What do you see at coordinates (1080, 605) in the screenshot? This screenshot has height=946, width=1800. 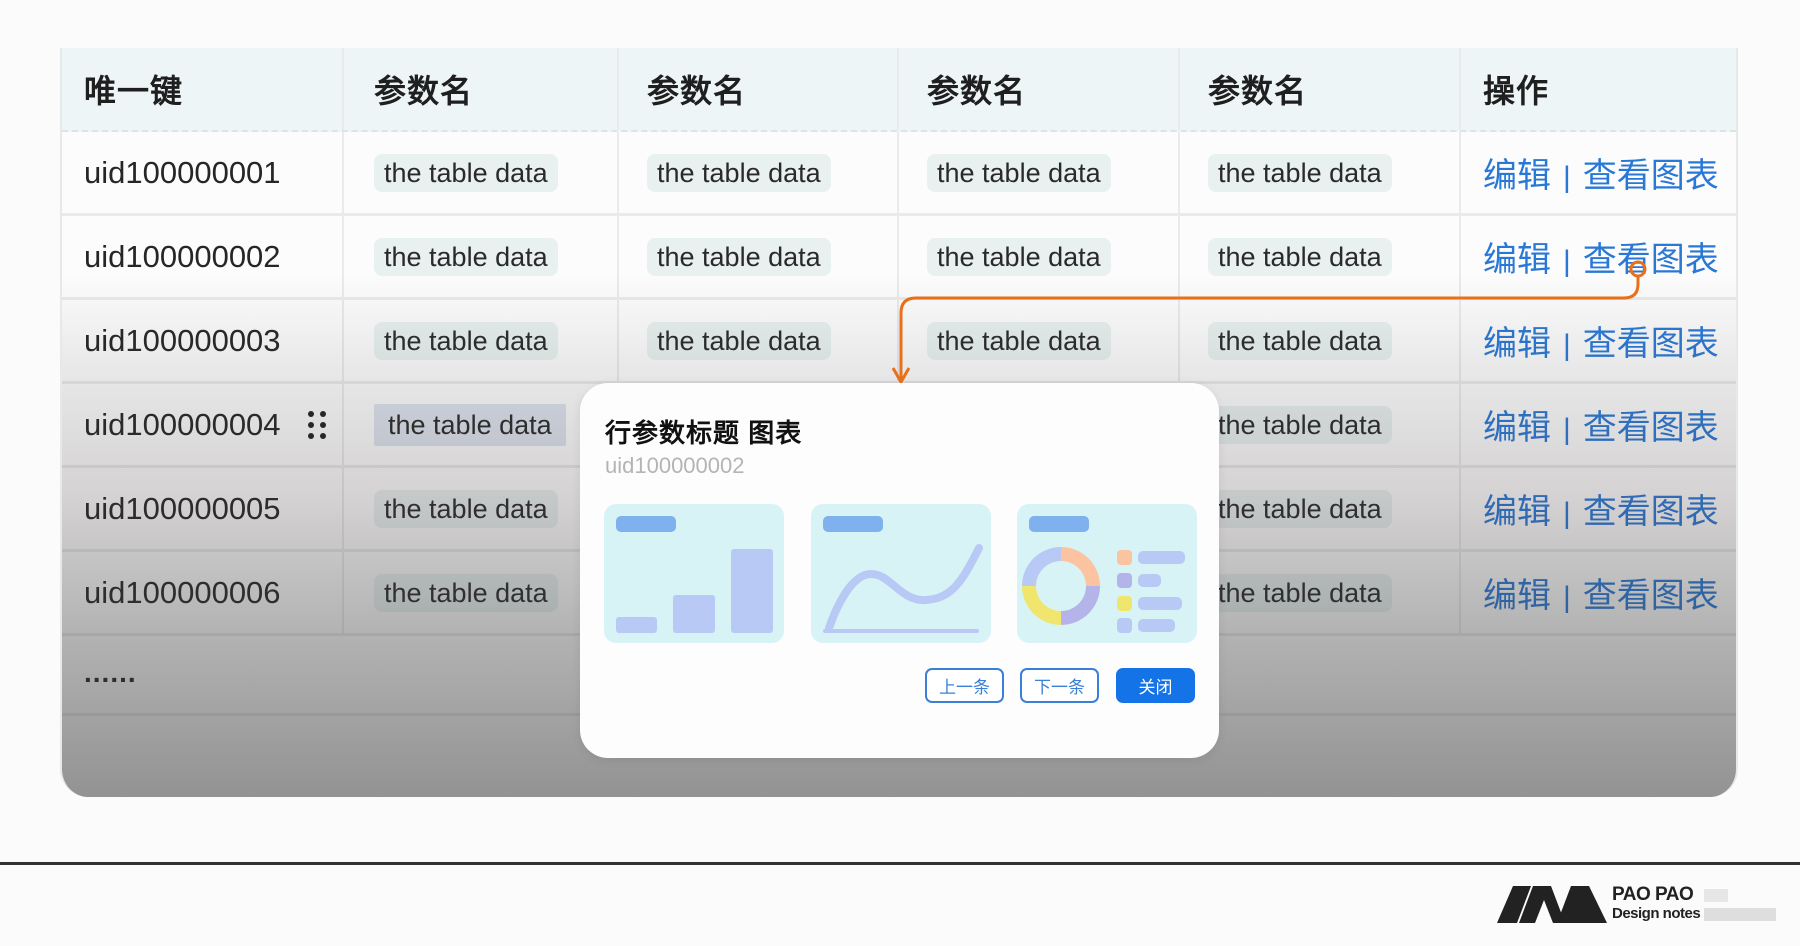 I see `donut-slice-purple` at bounding box center [1080, 605].